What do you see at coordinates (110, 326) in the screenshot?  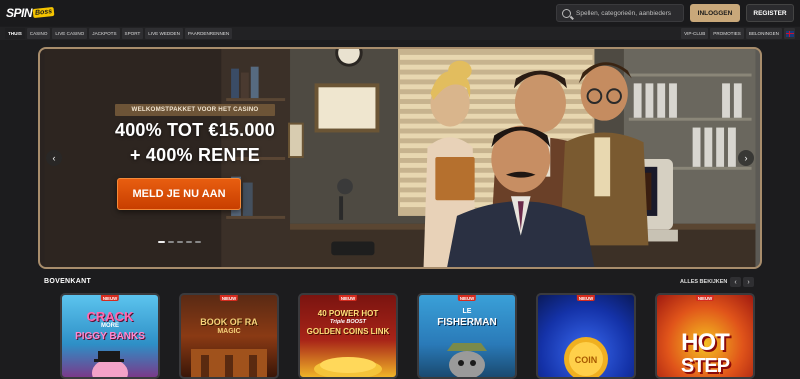 I see `game-subtitle: MORE` at bounding box center [110, 326].